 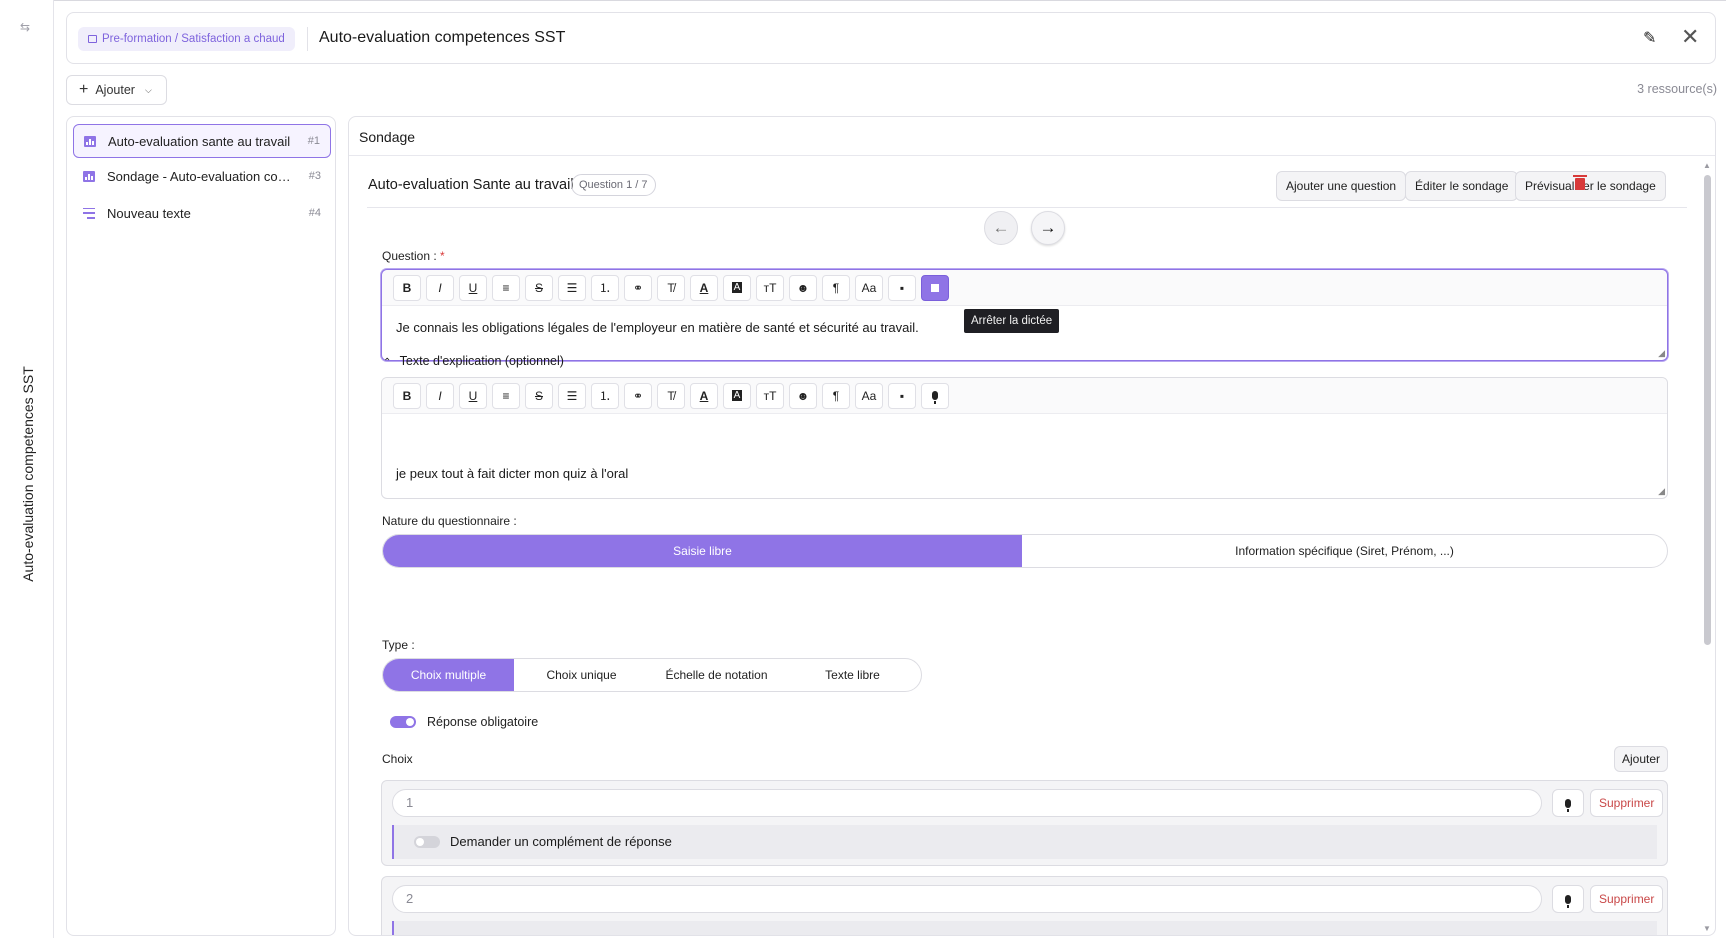 What do you see at coordinates (1590, 186) in the screenshot?
I see `preview-survey-button: Prévisualiser le sondage` at bounding box center [1590, 186].